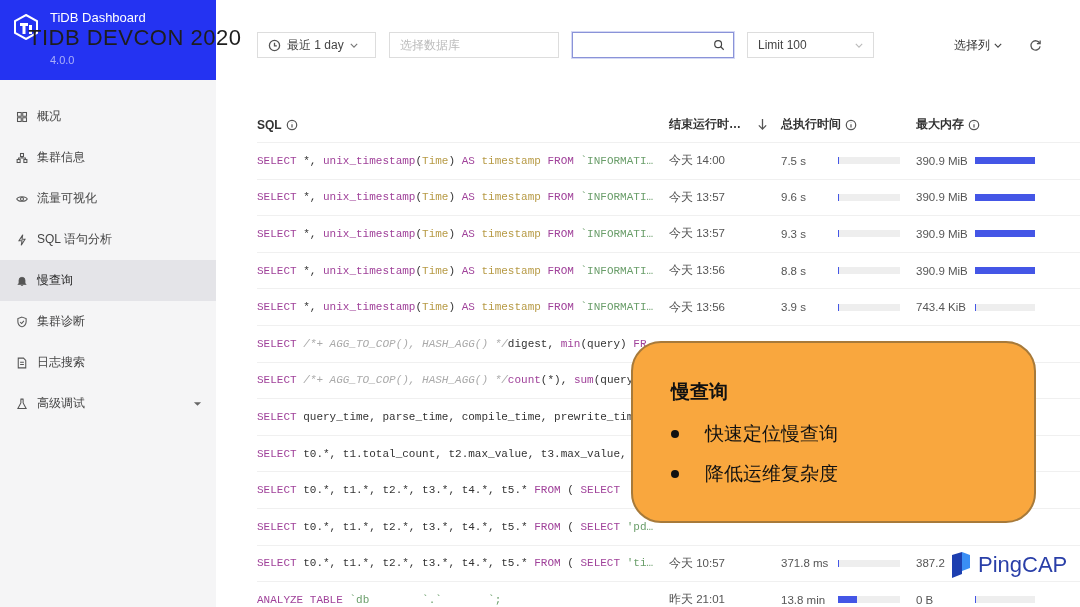  I want to click on sidebar-item: 流量可视化, so click(108, 198).